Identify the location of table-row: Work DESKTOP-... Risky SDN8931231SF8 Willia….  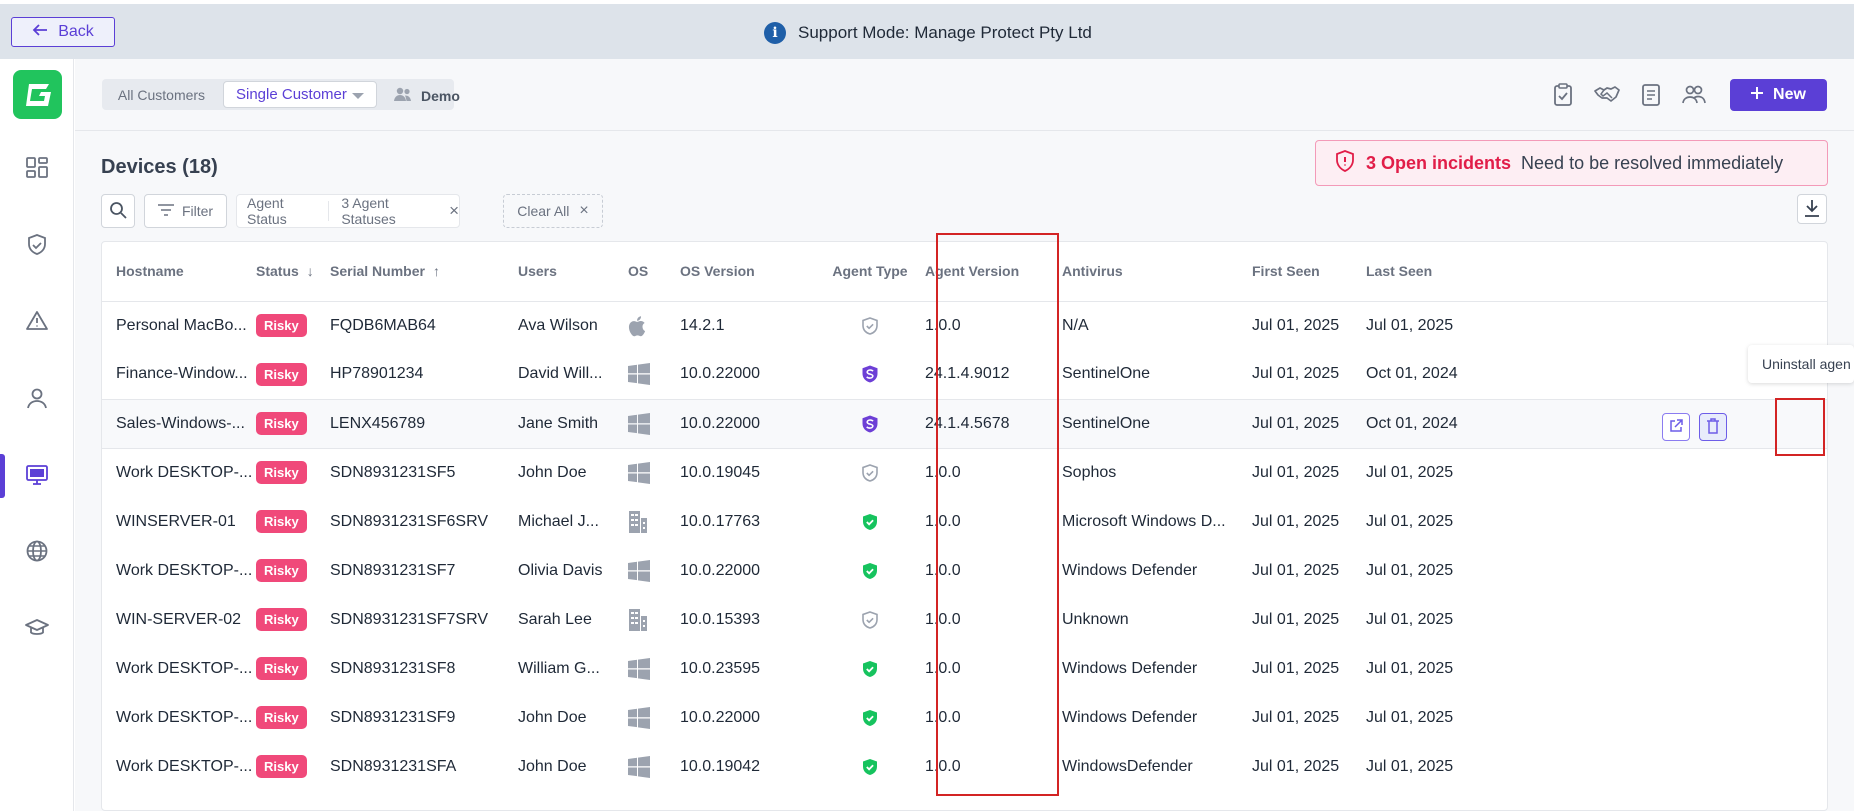
(964, 668).